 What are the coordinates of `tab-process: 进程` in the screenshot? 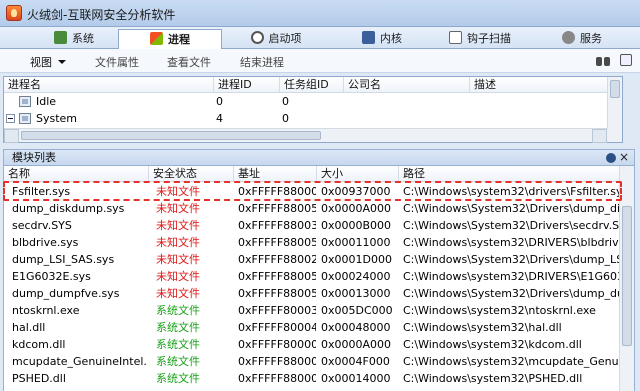 It's located at (170, 39).